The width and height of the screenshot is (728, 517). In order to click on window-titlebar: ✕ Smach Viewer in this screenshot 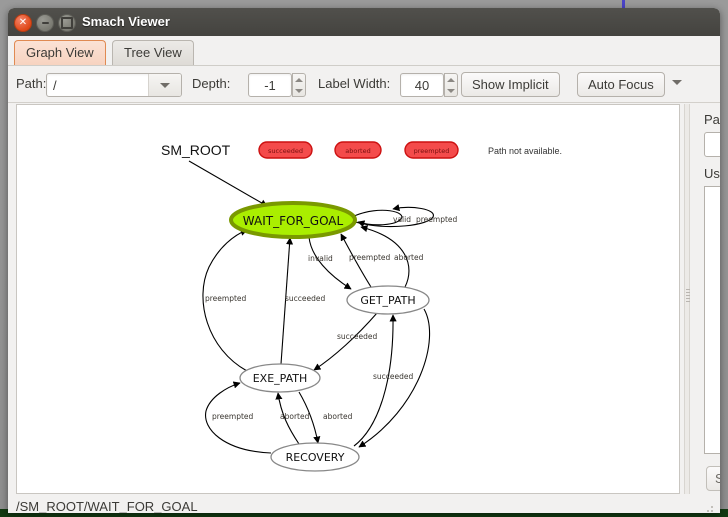, I will do `click(364, 22)`.